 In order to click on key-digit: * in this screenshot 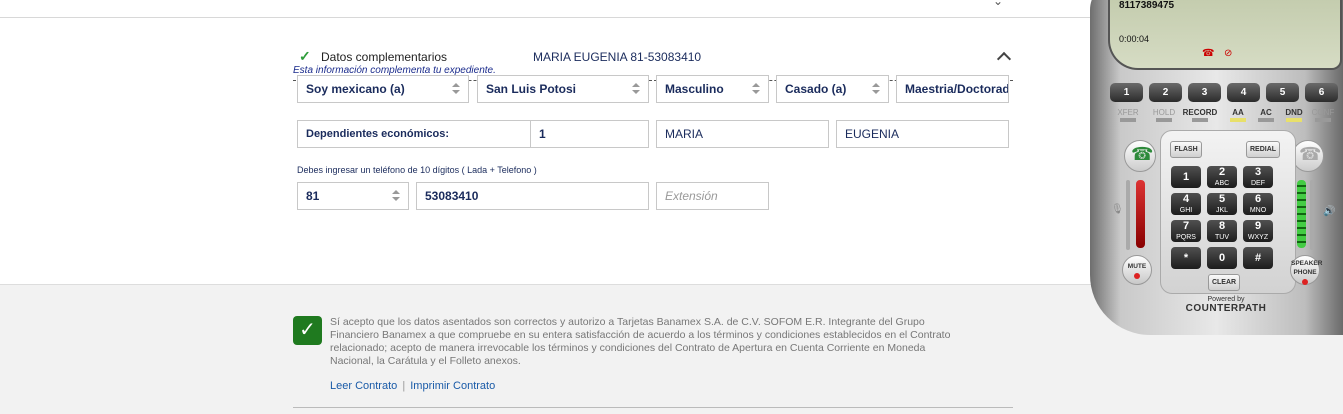, I will do `click(1186, 258)`.